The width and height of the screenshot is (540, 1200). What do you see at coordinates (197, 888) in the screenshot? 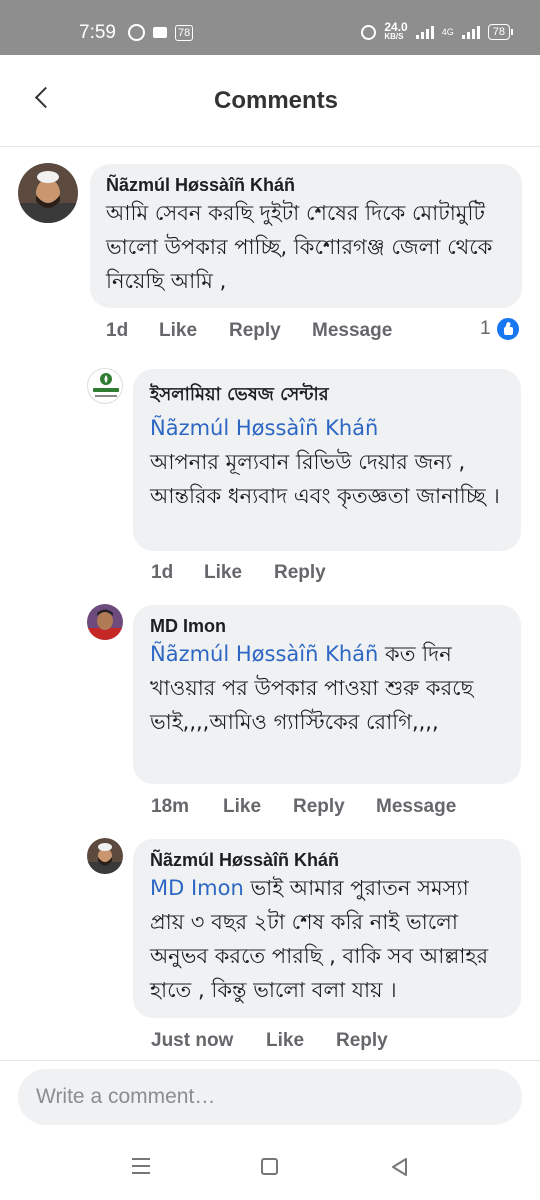
I see `mention-link: MD Imon` at bounding box center [197, 888].